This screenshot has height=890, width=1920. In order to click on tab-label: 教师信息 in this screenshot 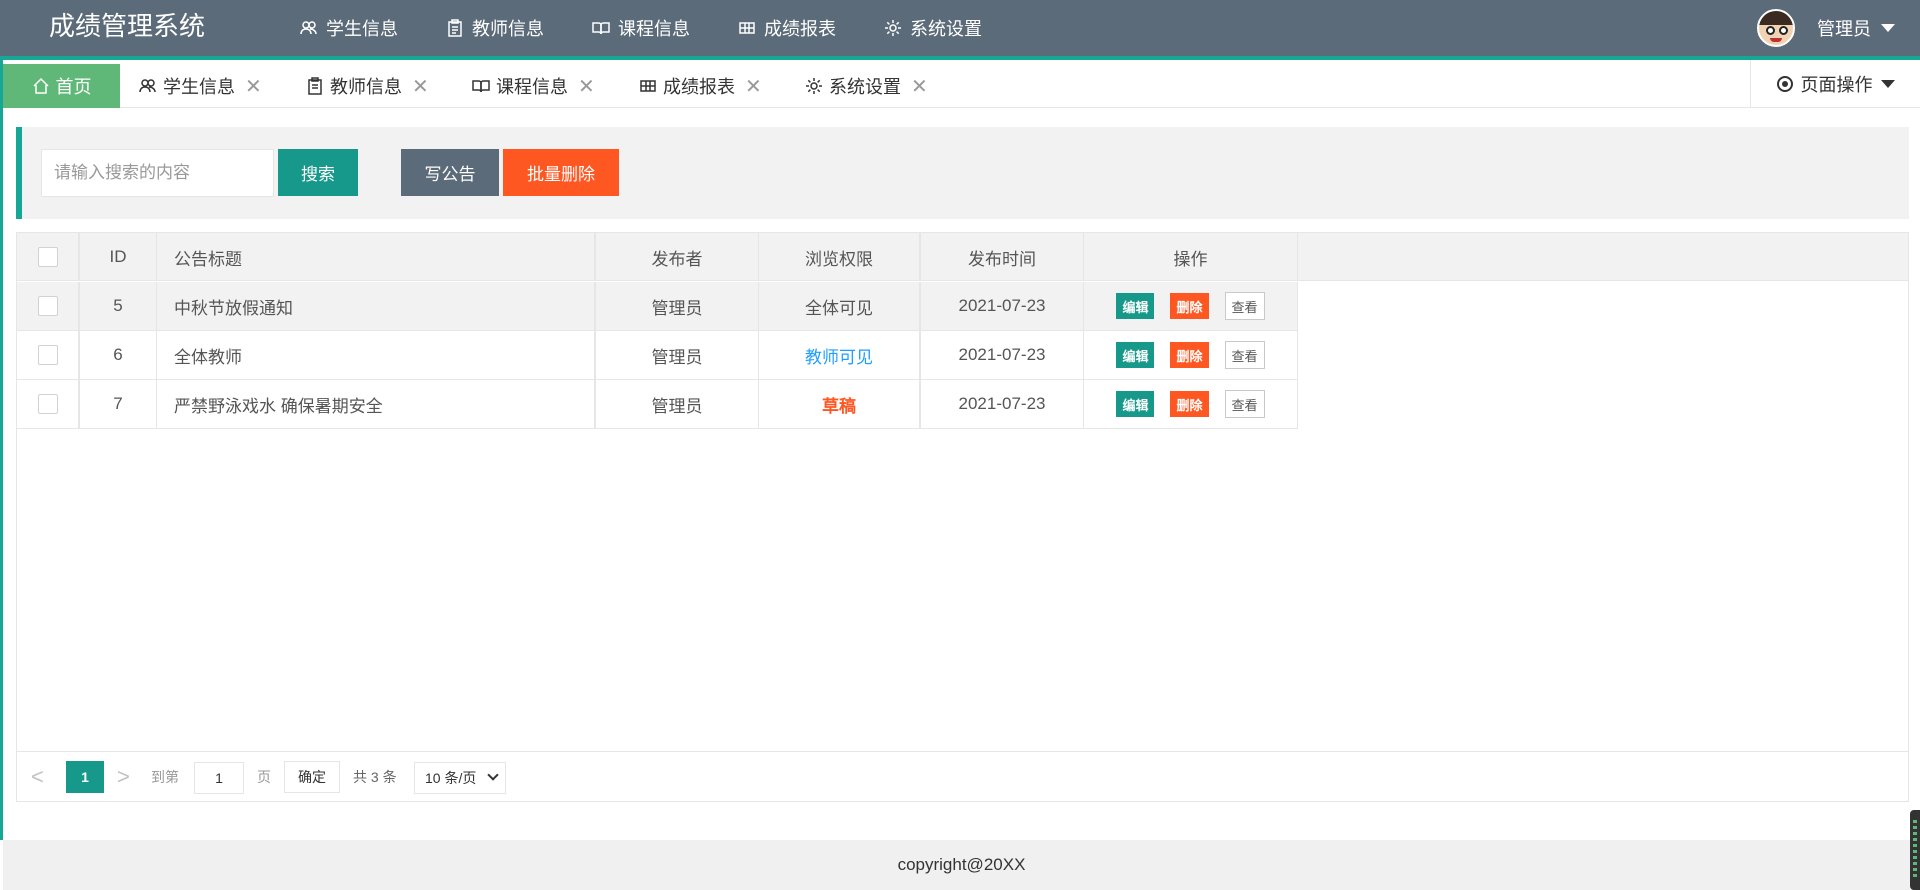, I will do `click(366, 87)`.